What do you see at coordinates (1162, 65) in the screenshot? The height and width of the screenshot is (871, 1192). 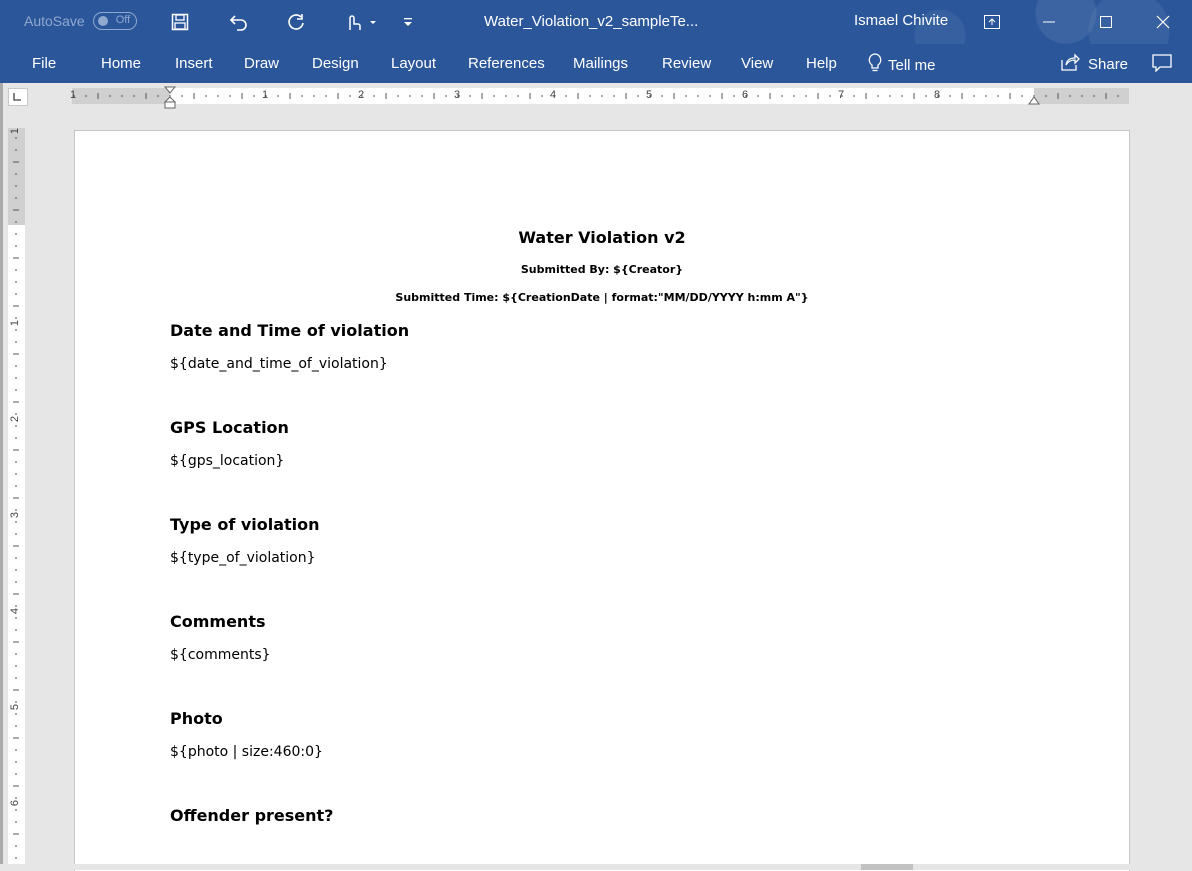 I see `comments-icon` at bounding box center [1162, 65].